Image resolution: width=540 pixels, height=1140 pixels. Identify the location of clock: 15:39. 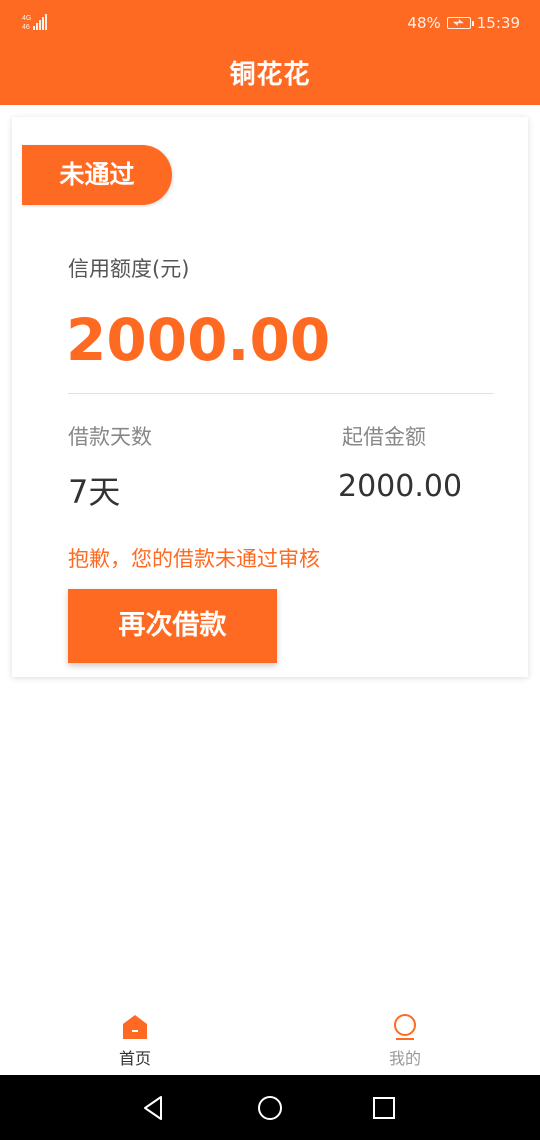
(498, 23).